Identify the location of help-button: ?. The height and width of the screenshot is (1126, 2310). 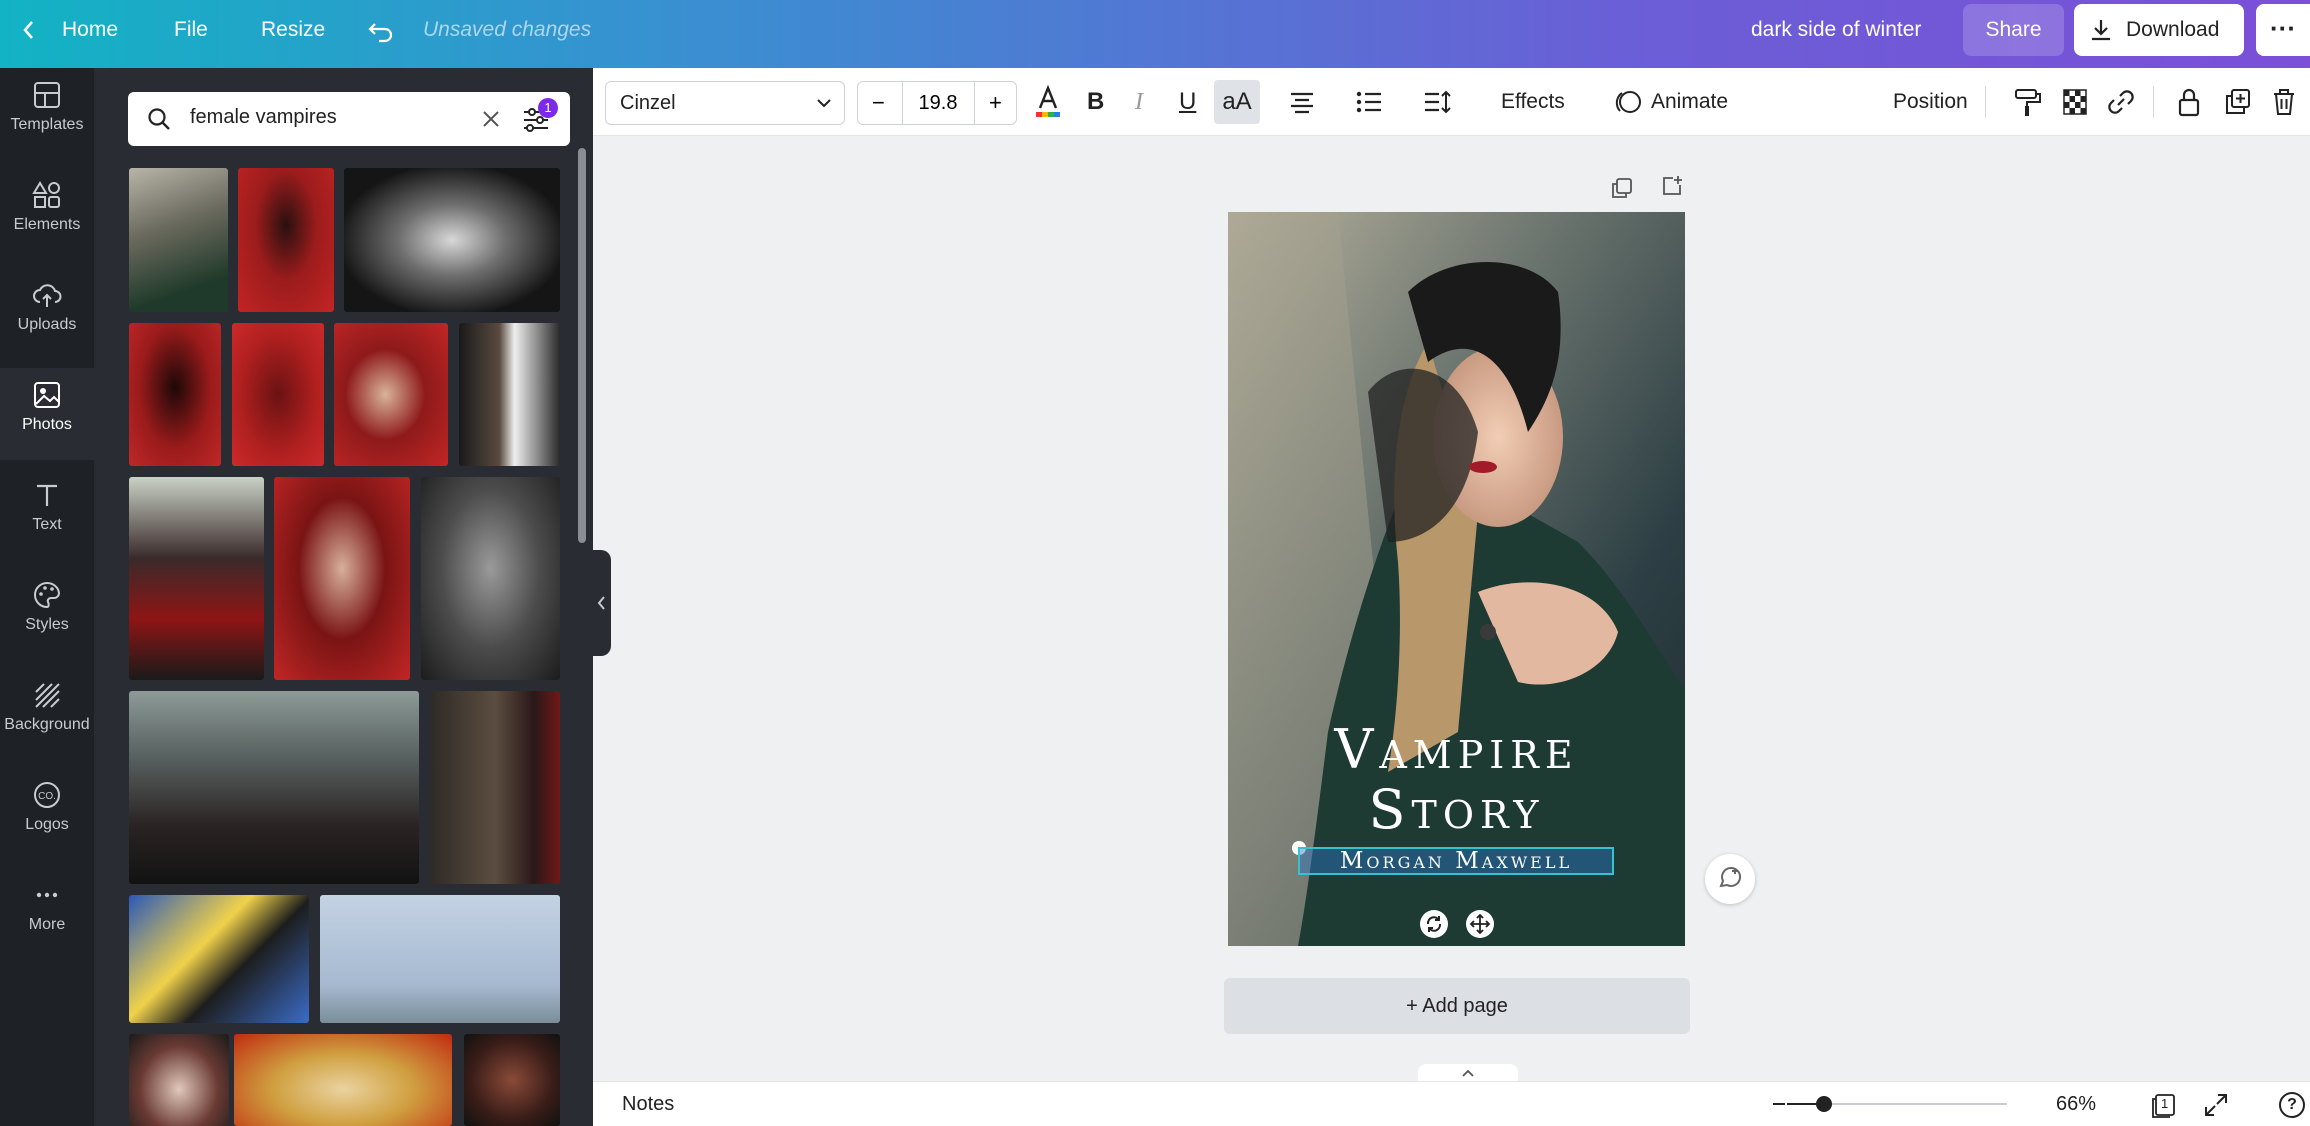
(2292, 1105).